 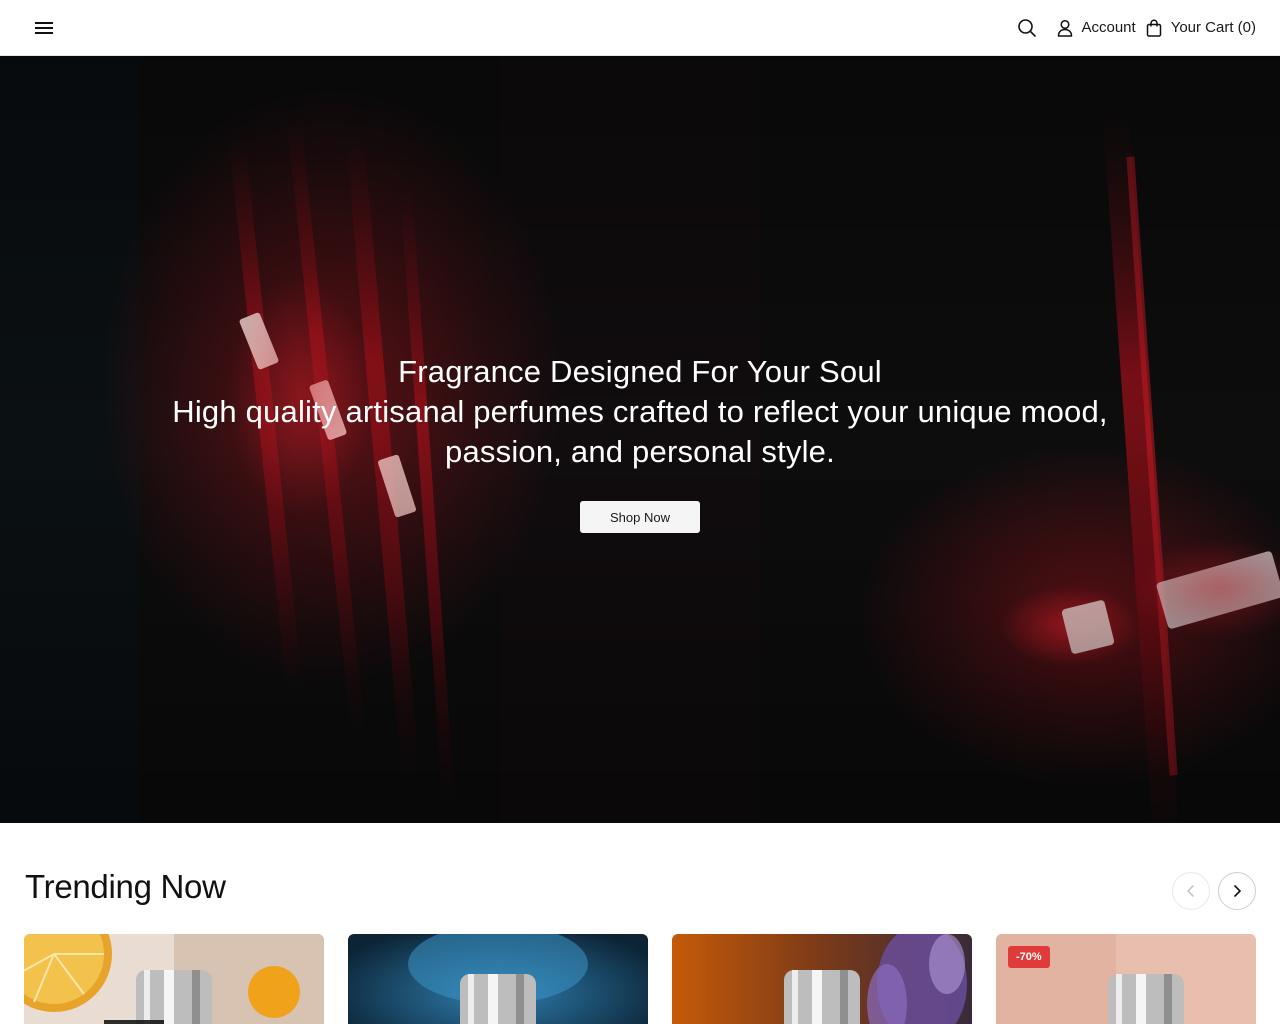 I want to click on user-icon, so click(x=1065, y=28).